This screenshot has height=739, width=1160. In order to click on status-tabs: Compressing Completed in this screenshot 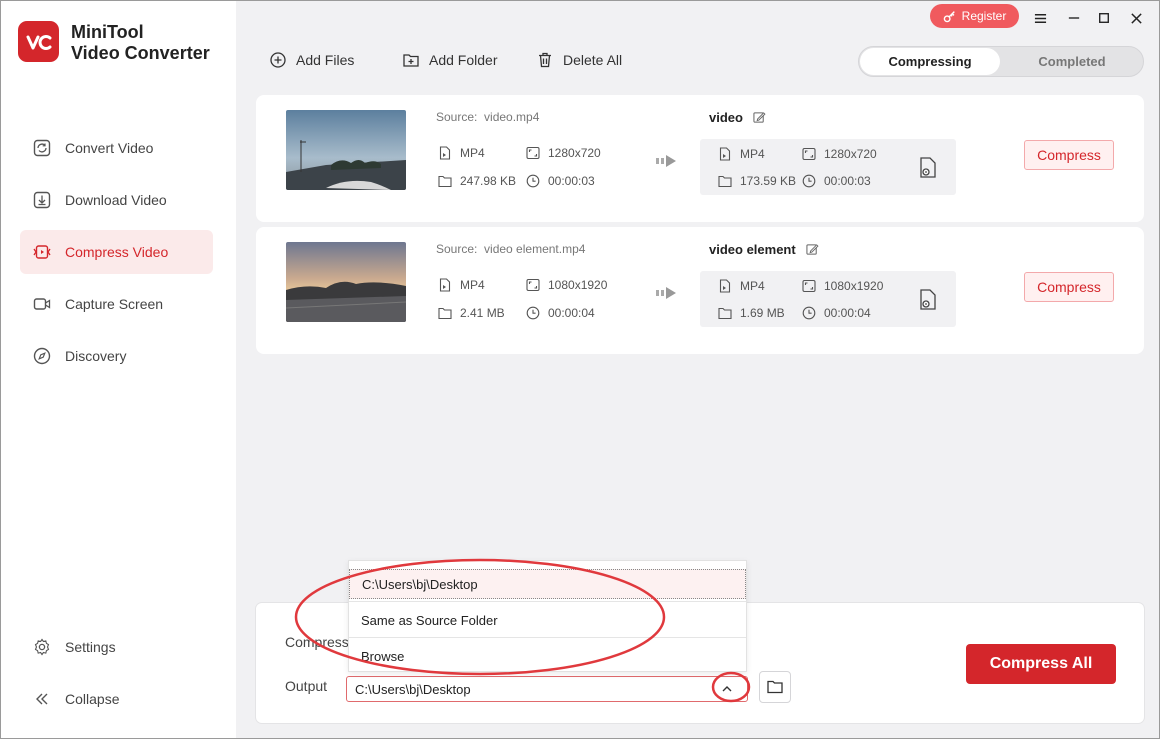, I will do `click(1001, 61)`.